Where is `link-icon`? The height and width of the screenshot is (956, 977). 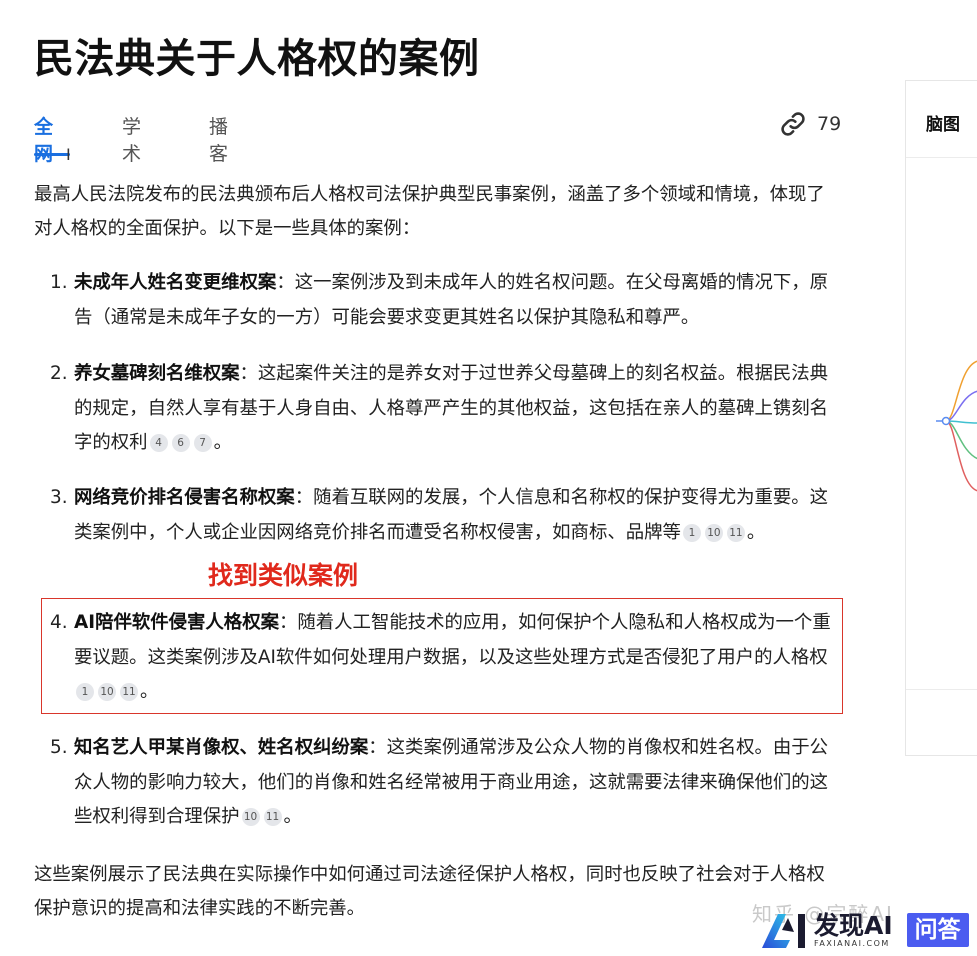
link-icon is located at coordinates (793, 124).